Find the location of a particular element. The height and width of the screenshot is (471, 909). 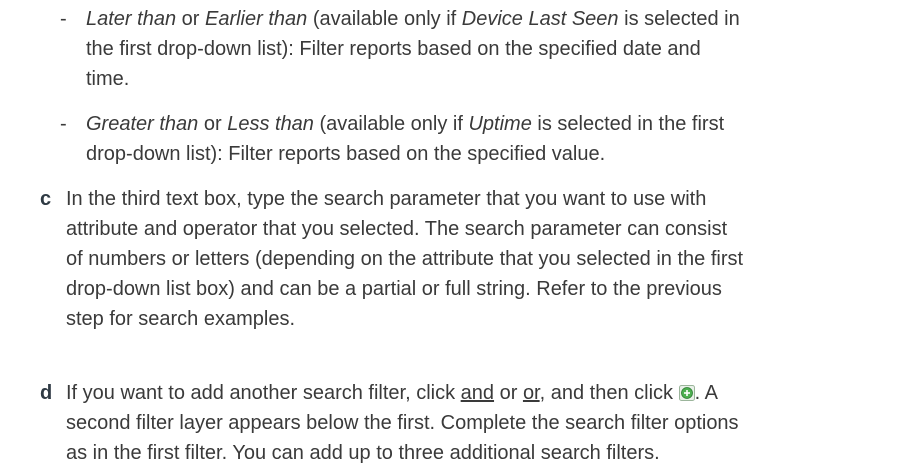

term-later-than: Later than is located at coordinates (131, 19).